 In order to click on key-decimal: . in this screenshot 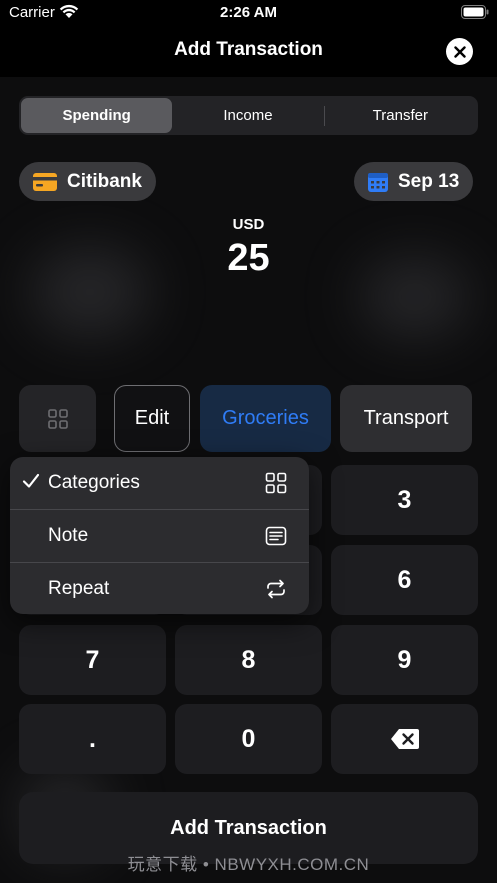, I will do `click(92, 739)`.